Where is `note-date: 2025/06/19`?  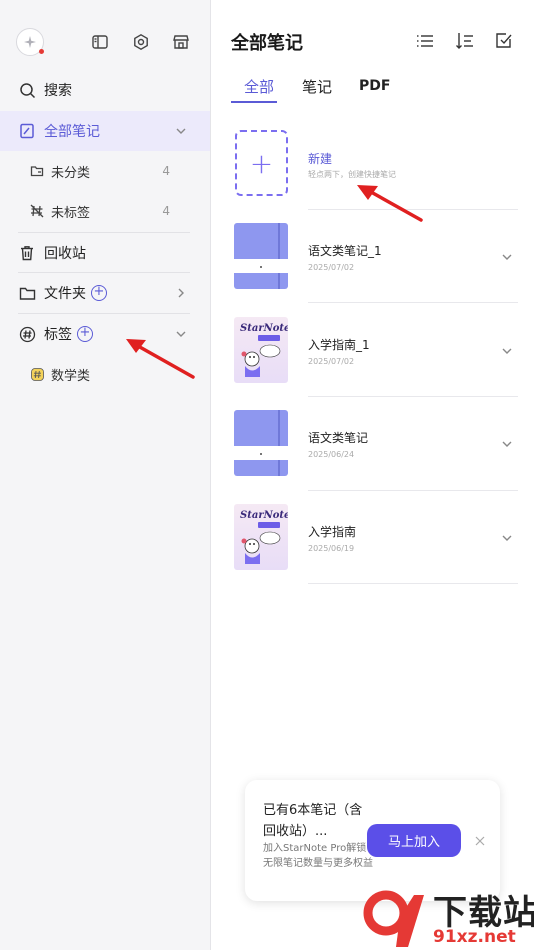 note-date: 2025/06/19 is located at coordinates (331, 548).